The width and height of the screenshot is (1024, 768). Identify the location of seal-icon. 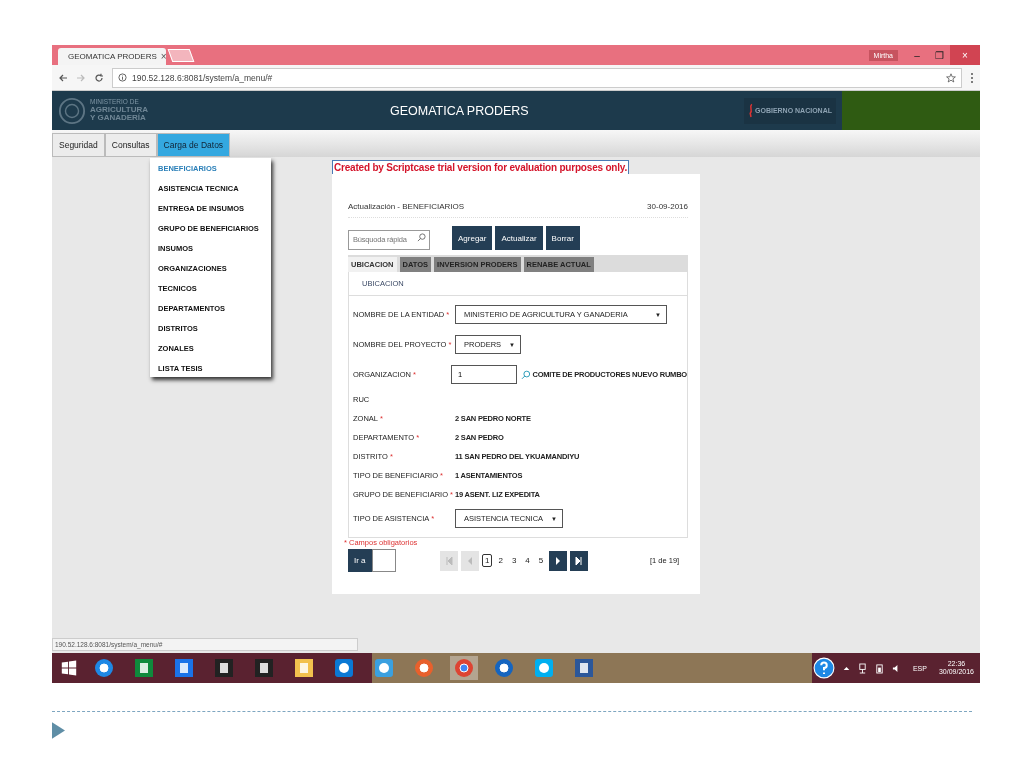
(72, 110).